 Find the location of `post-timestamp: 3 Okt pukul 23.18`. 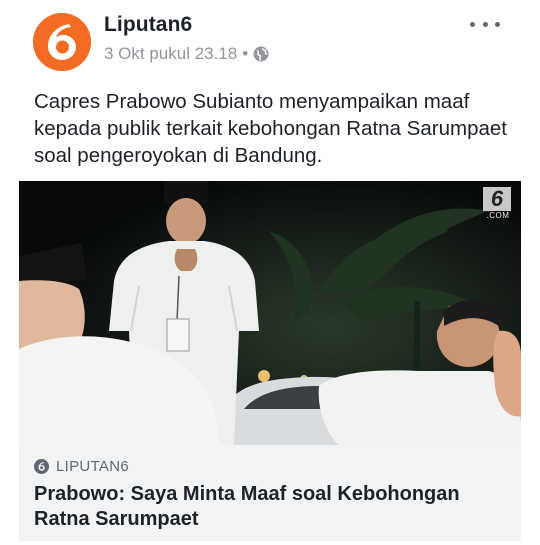

post-timestamp: 3 Okt pukul 23.18 is located at coordinates (170, 54).